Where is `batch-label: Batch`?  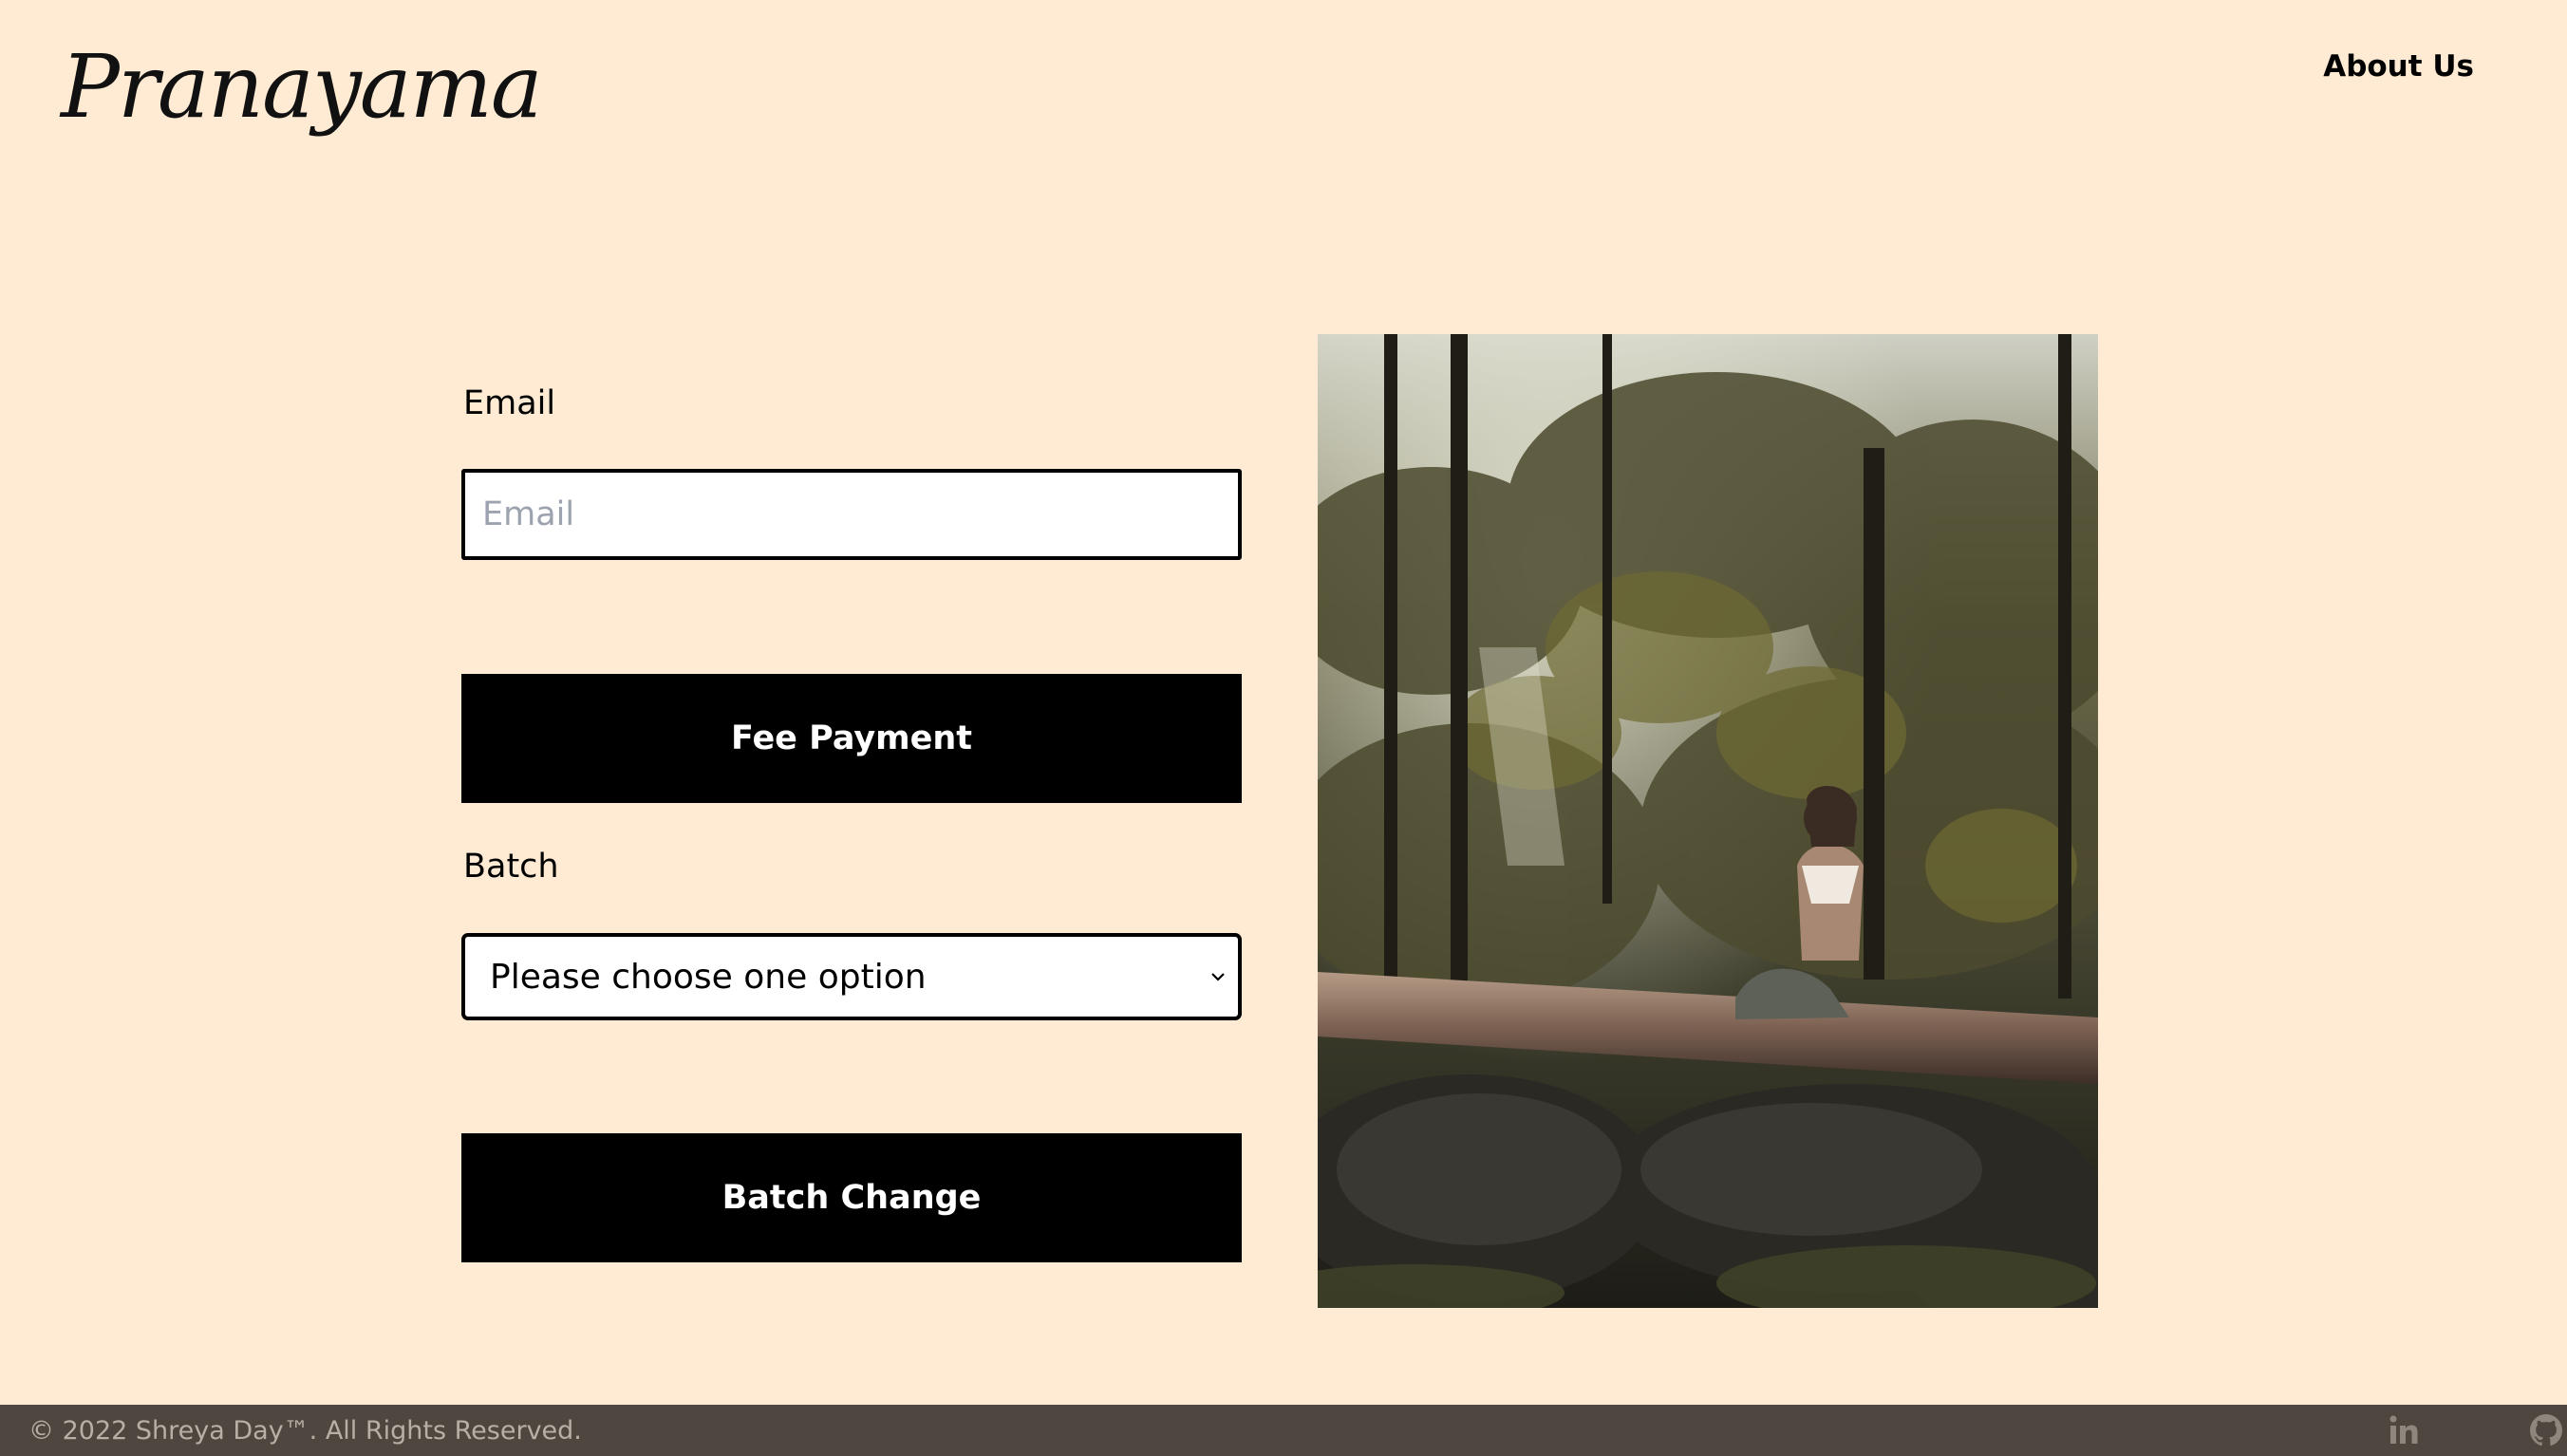 batch-label: Batch is located at coordinates (511, 867).